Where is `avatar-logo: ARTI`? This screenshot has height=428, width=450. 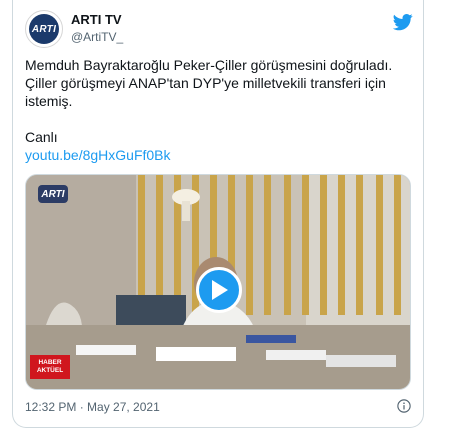
avatar-logo: ARTI is located at coordinates (44, 29).